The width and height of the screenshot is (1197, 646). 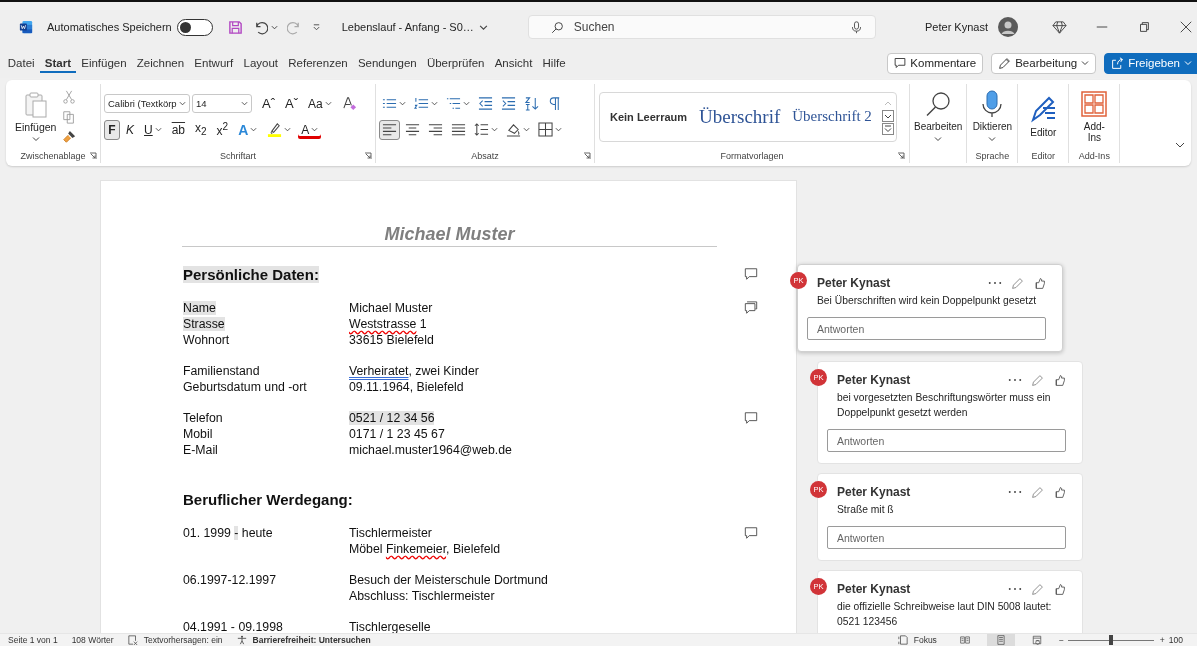 I want to click on field-label: Name, so click(x=199, y=308).